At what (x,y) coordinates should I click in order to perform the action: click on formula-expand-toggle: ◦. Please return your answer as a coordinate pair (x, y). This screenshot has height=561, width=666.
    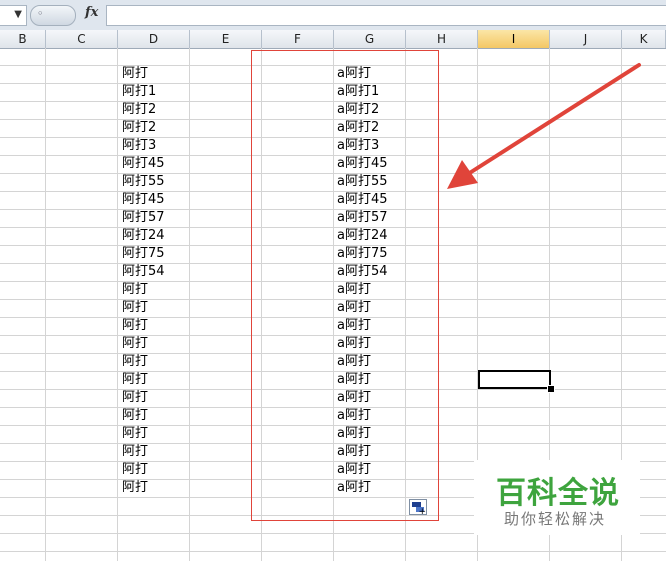
    Looking at the image, I should click on (53, 15).